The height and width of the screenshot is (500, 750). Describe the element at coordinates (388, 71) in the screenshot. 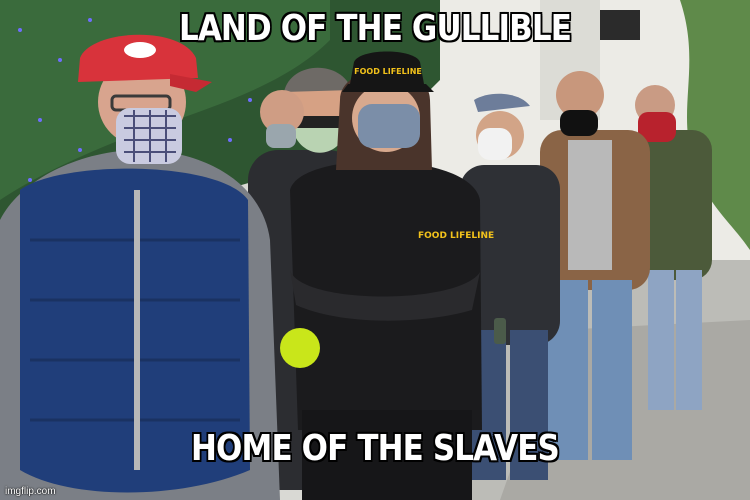

I see `cap-logo: FOOD LIFELINE` at that location.